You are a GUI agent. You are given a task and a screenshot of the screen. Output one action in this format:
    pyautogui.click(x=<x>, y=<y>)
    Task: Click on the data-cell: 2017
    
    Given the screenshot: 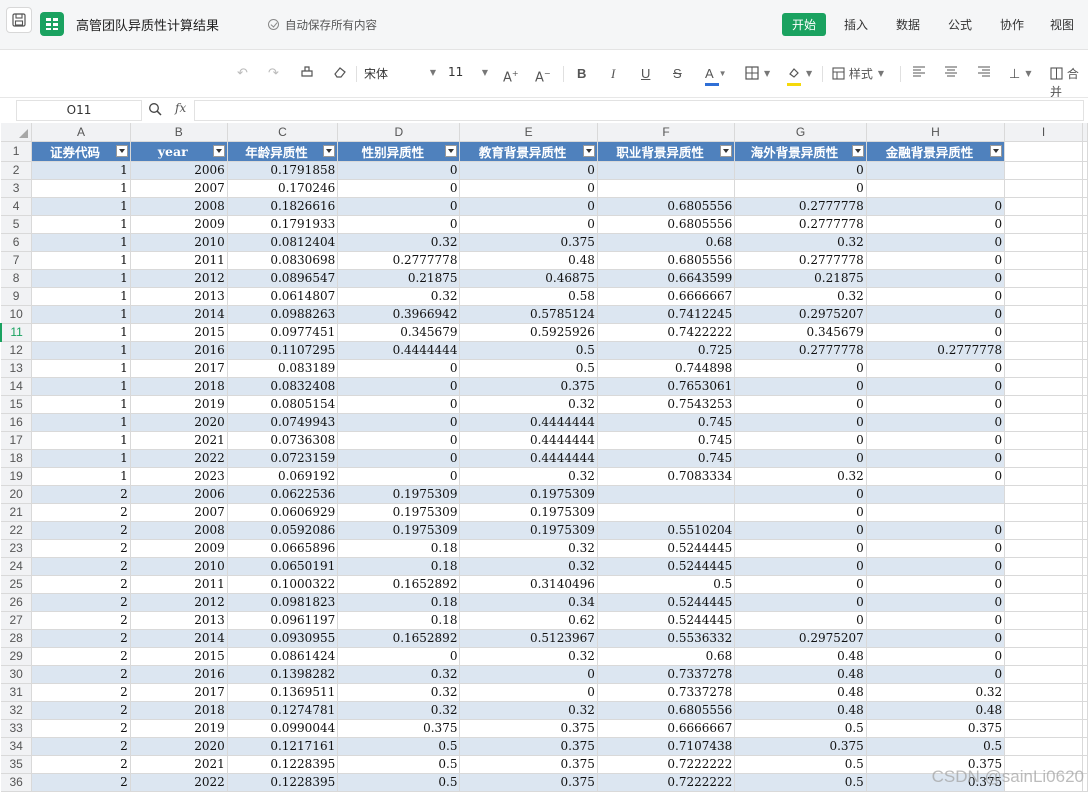 What is the action you would take?
    pyautogui.click(x=179, y=368)
    